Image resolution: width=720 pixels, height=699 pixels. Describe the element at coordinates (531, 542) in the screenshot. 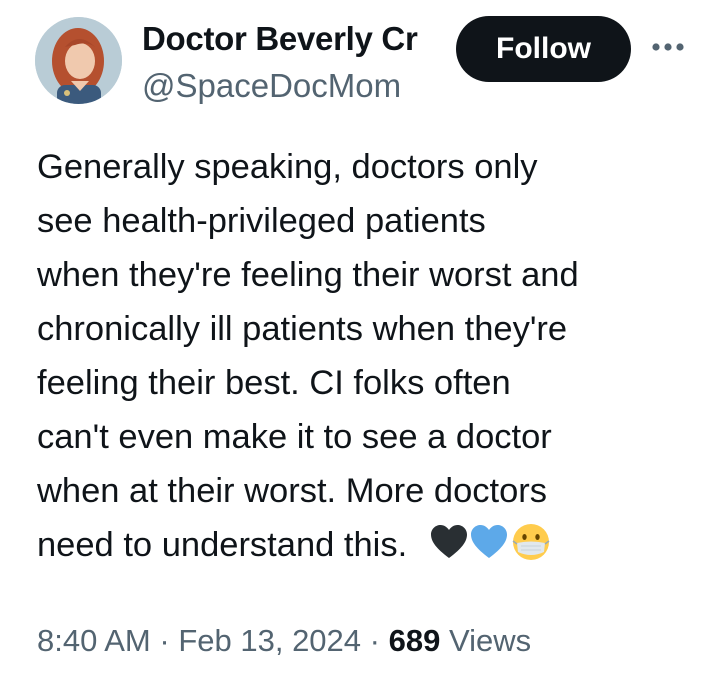

I see `face-with-medical-mask-emoji` at that location.